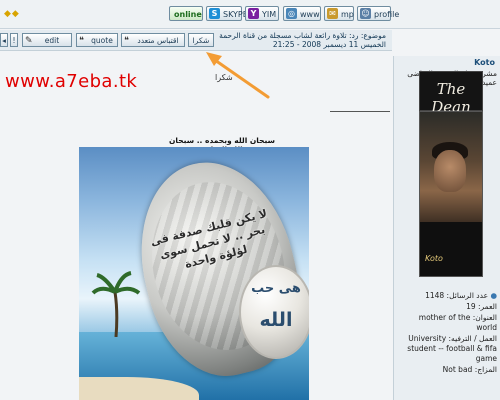  Describe the element at coordinates (291, 13) in the screenshot. I see `globe-icon: ◎` at that location.